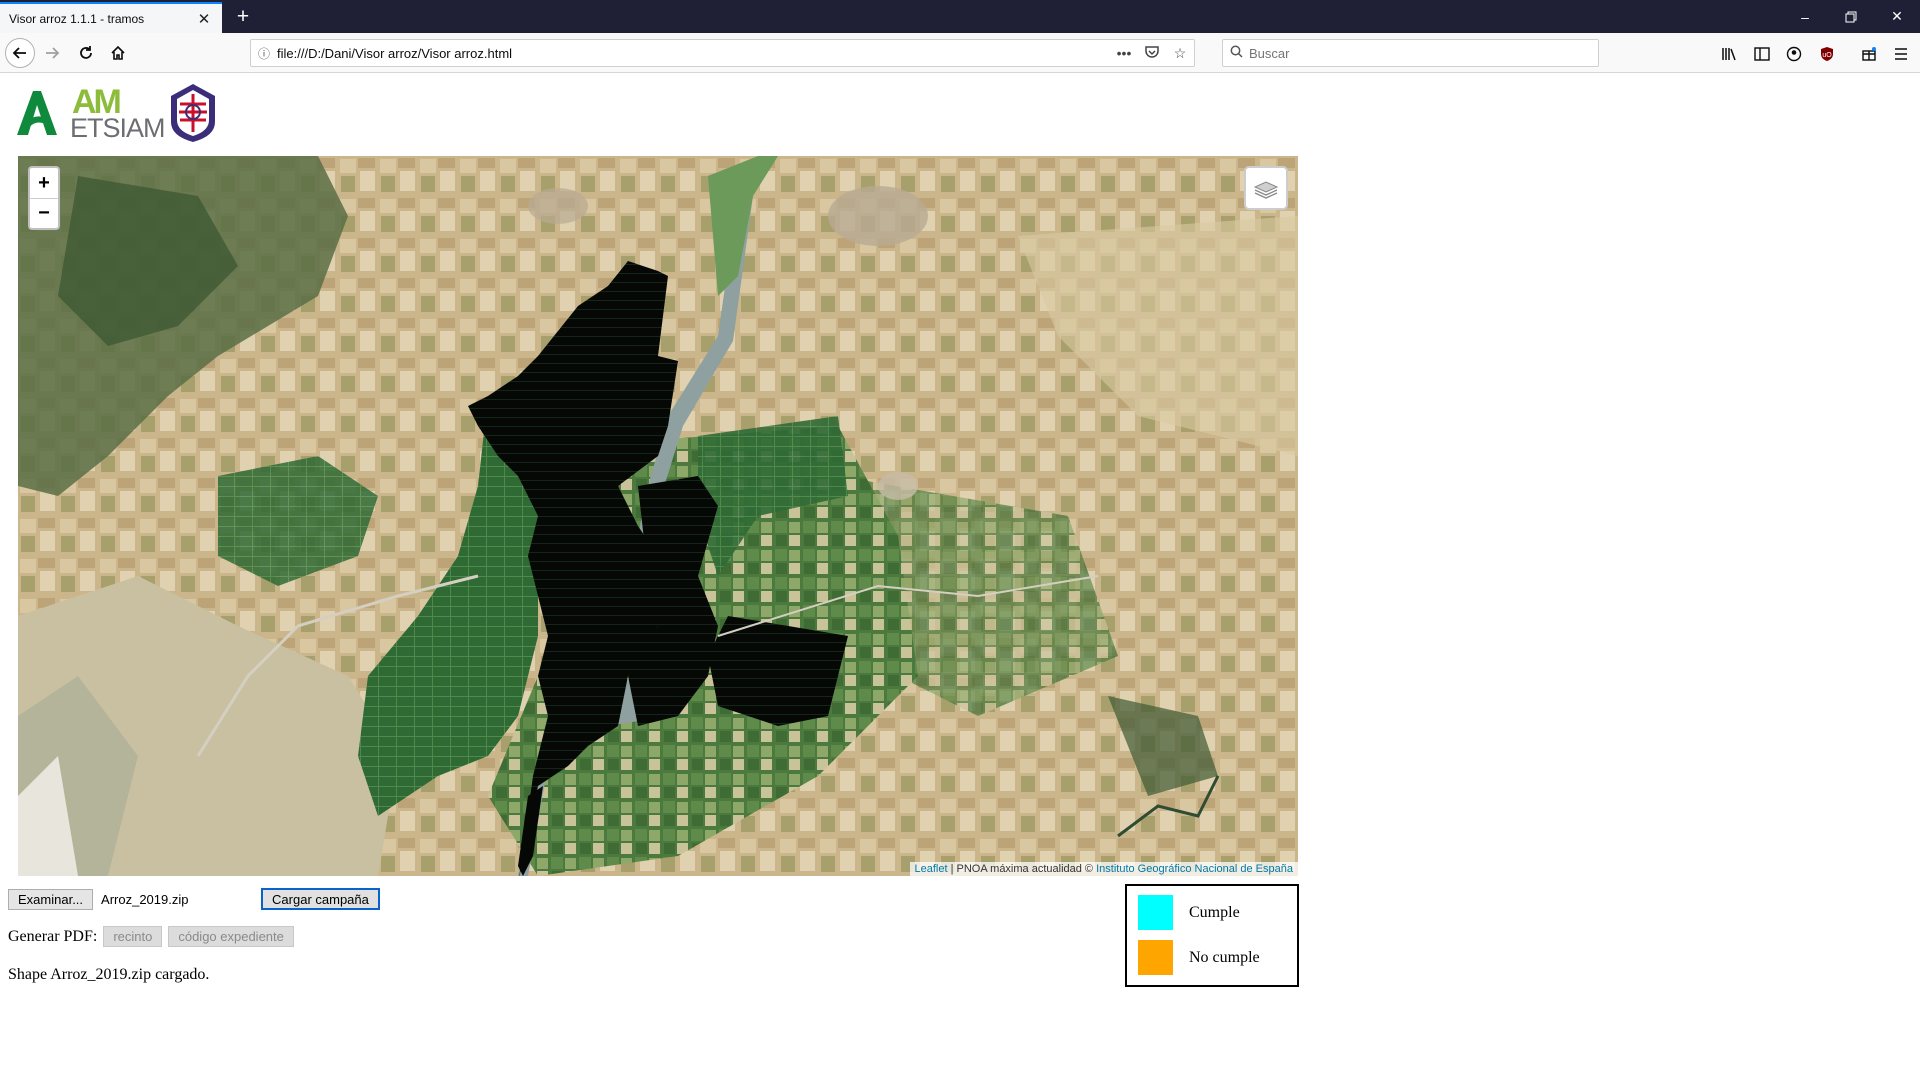 The width and height of the screenshot is (1920, 1080). I want to click on zoom-control: + −, so click(44, 198).